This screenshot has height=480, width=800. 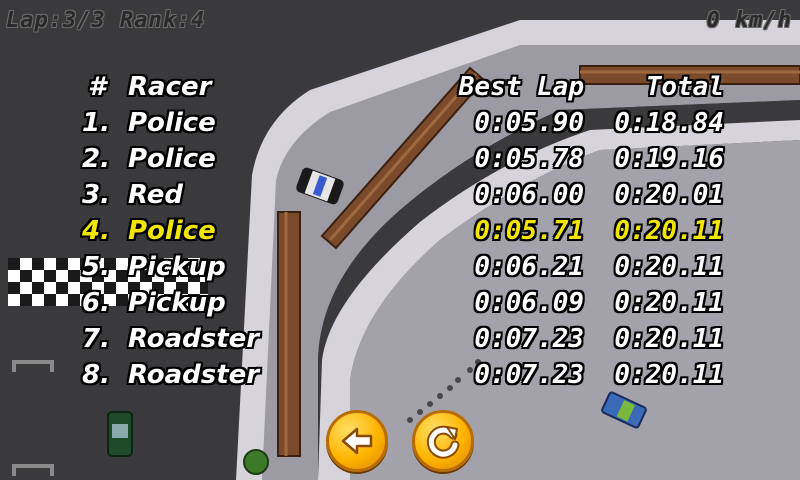 What do you see at coordinates (684, 87) in the screenshot?
I see `header-total: Total` at bounding box center [684, 87].